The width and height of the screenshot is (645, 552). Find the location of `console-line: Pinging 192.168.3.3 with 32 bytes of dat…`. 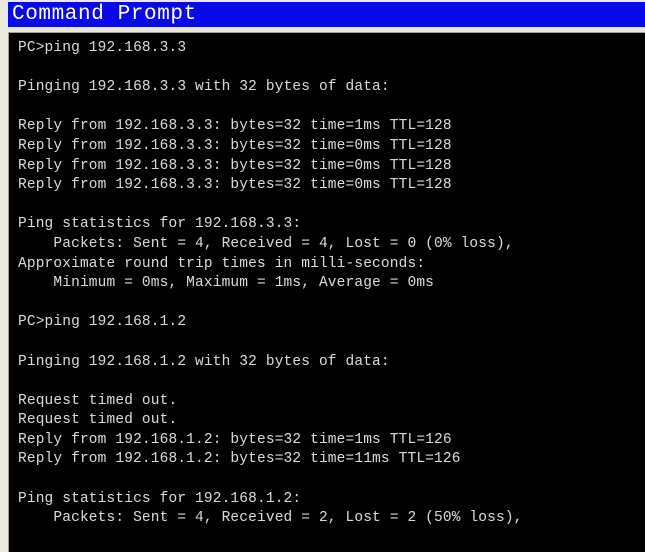

console-line: Pinging 192.168.3.3 with 32 bytes of dat… is located at coordinates (204, 87).